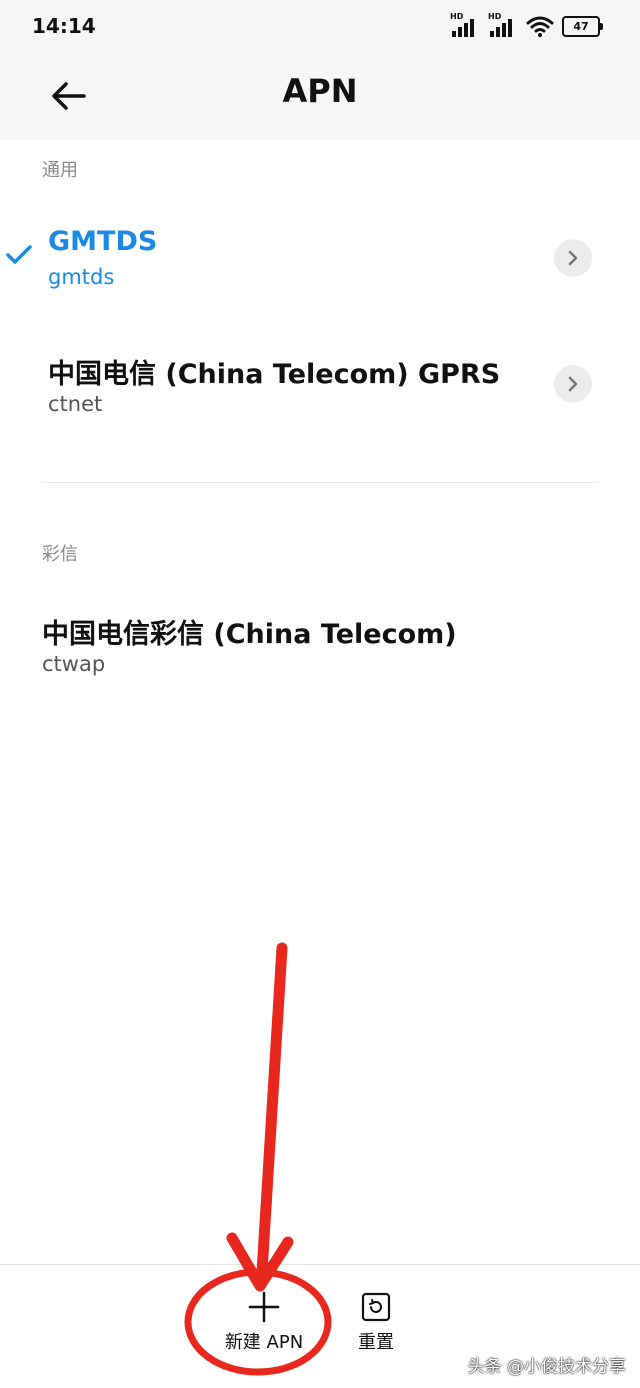 The width and height of the screenshot is (640, 1388). I want to click on apn-item-title: GMTDS, so click(103, 241).